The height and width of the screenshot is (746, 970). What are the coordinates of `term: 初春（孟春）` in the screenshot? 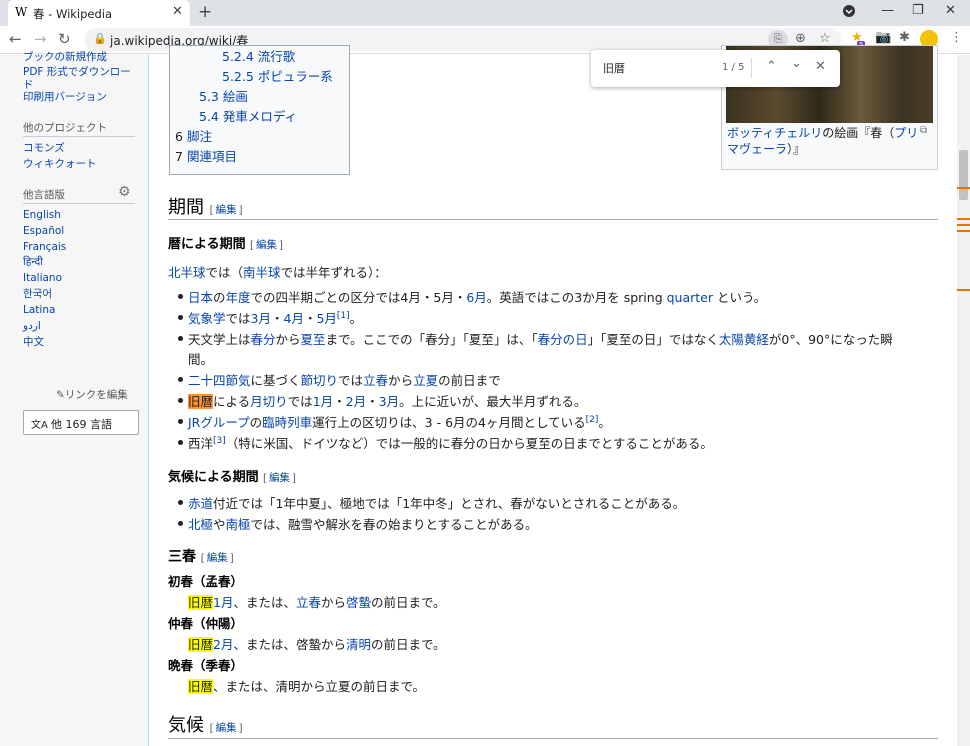 It's located at (206, 581).